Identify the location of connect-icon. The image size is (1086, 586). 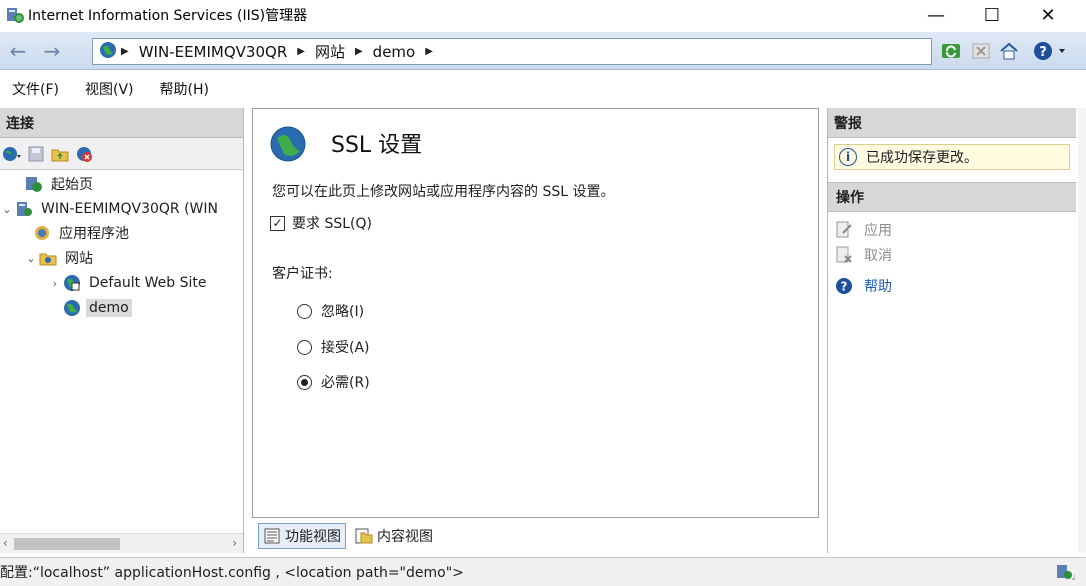
(12, 154).